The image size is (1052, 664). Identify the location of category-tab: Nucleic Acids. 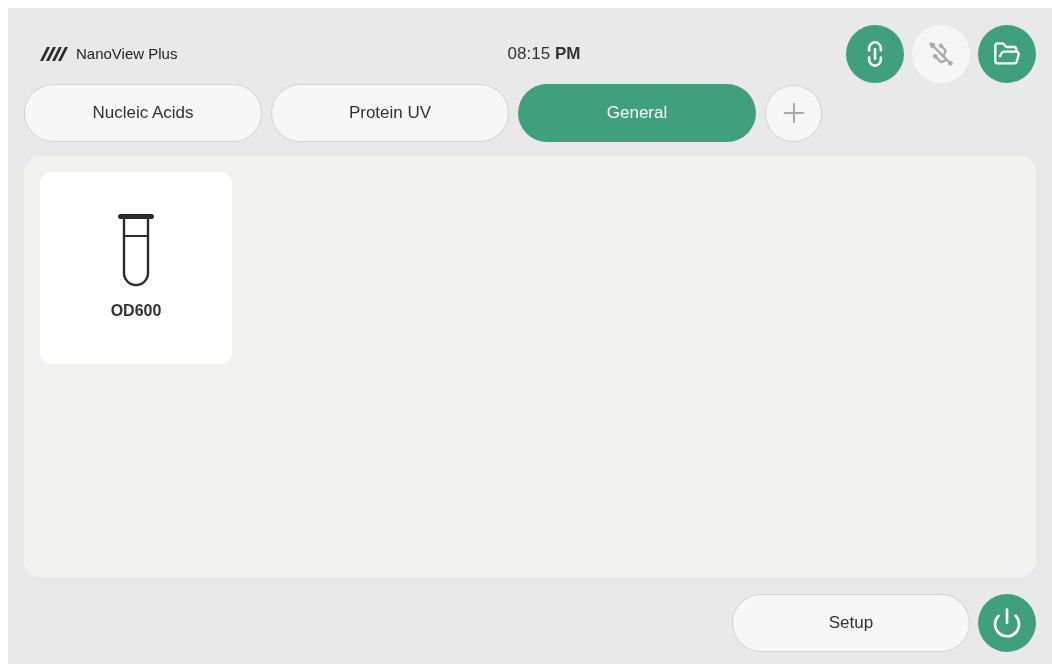
(143, 113).